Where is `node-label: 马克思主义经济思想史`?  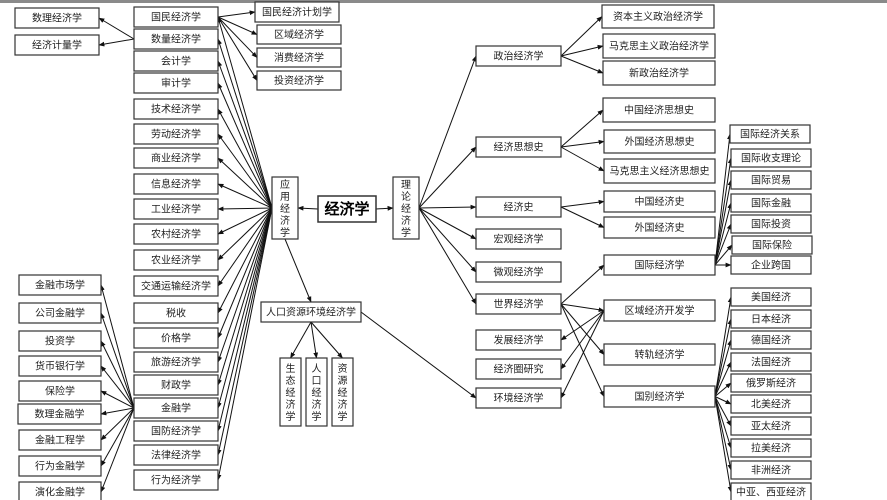
node-label: 马克思主义经济思想史 is located at coordinates (660, 171).